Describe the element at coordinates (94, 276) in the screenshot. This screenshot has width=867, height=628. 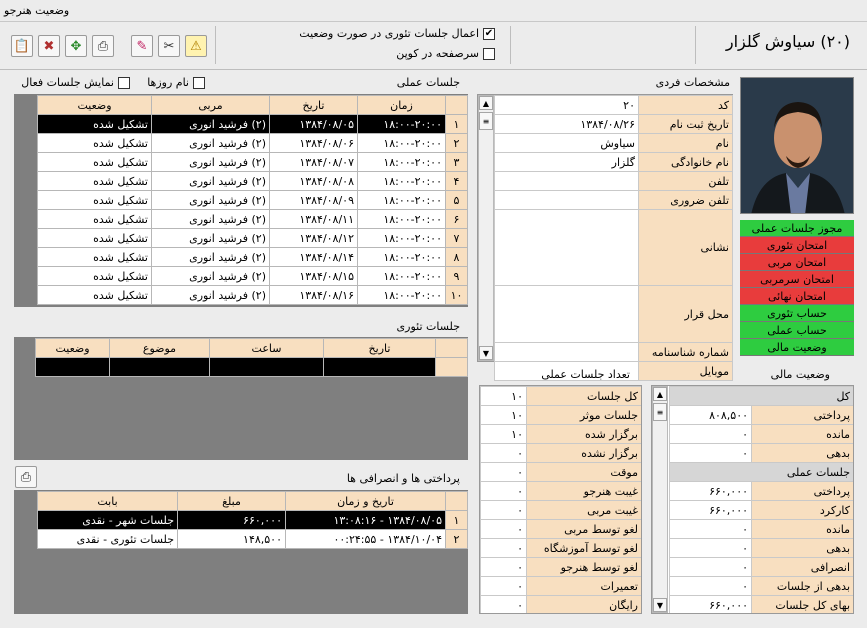
I see `cell-status: تشکیل شده` at that location.